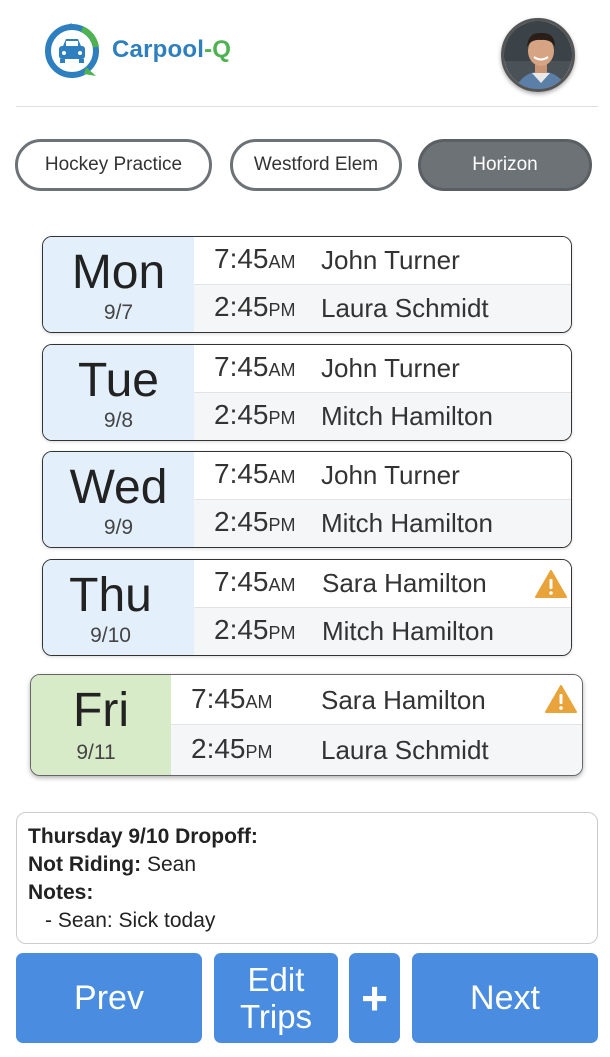 The width and height of the screenshot is (610, 1057). What do you see at coordinates (505, 165) in the screenshot?
I see `tab-horizon: Horizon` at bounding box center [505, 165].